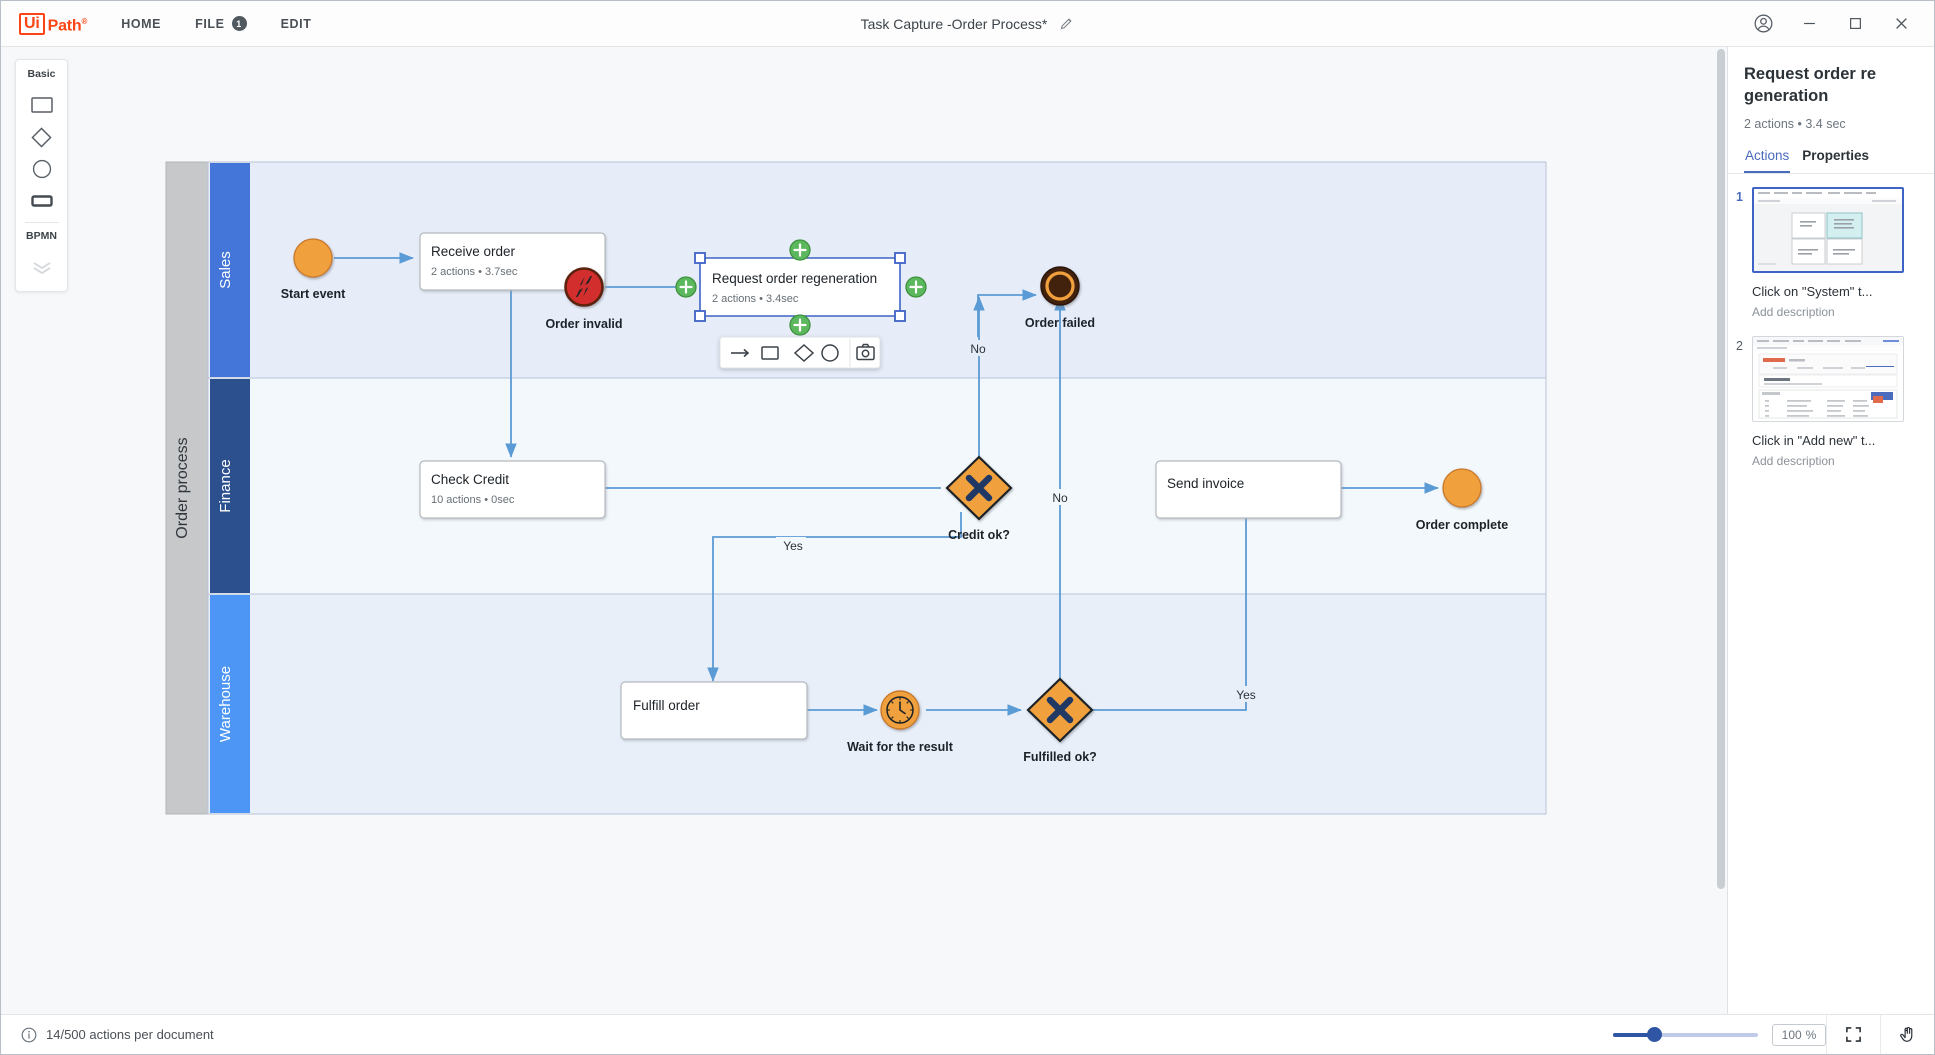 The image size is (1935, 1055). I want to click on node-order-failed-label: Order failed, so click(1060, 323).